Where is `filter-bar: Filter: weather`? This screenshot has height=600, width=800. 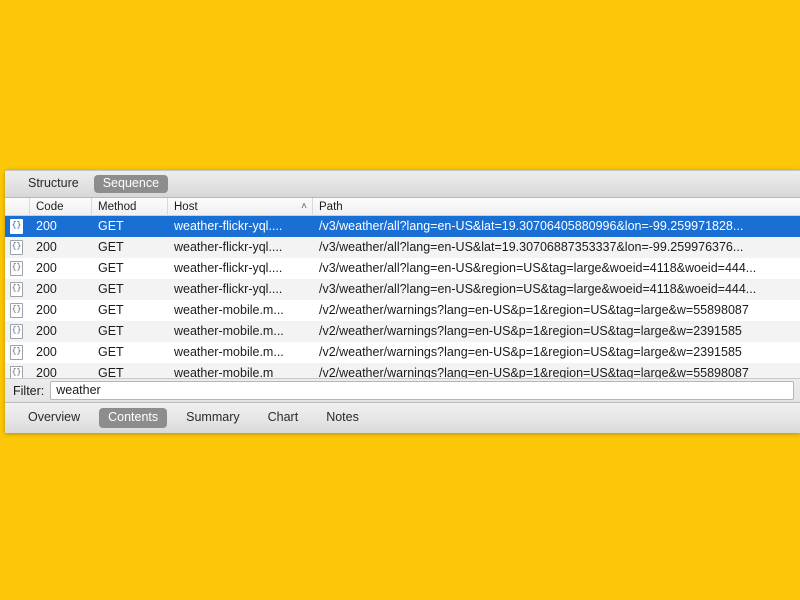 filter-bar: Filter: weather is located at coordinates (402, 391).